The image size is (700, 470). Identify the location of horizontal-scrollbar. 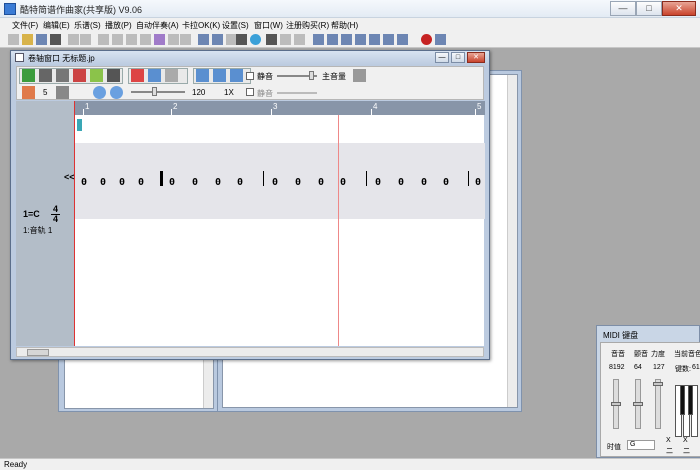
(250, 352).